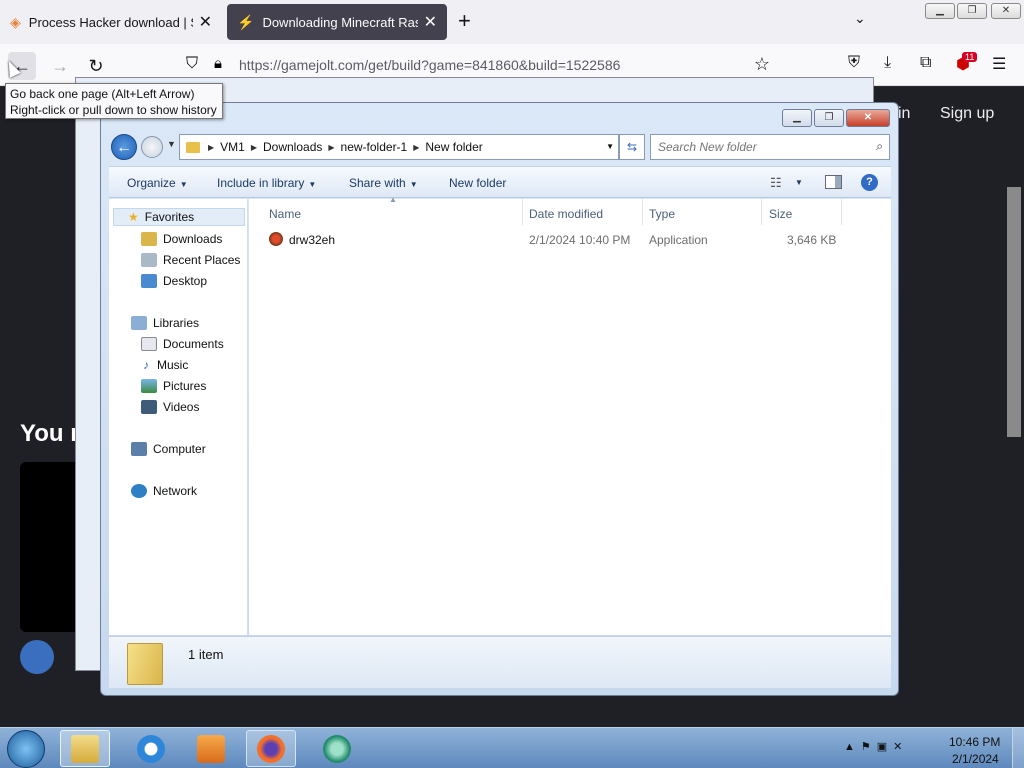 The image size is (1024, 768). Describe the element at coordinates (632, 147) in the screenshot. I see `refresh-button: ⇆` at that location.